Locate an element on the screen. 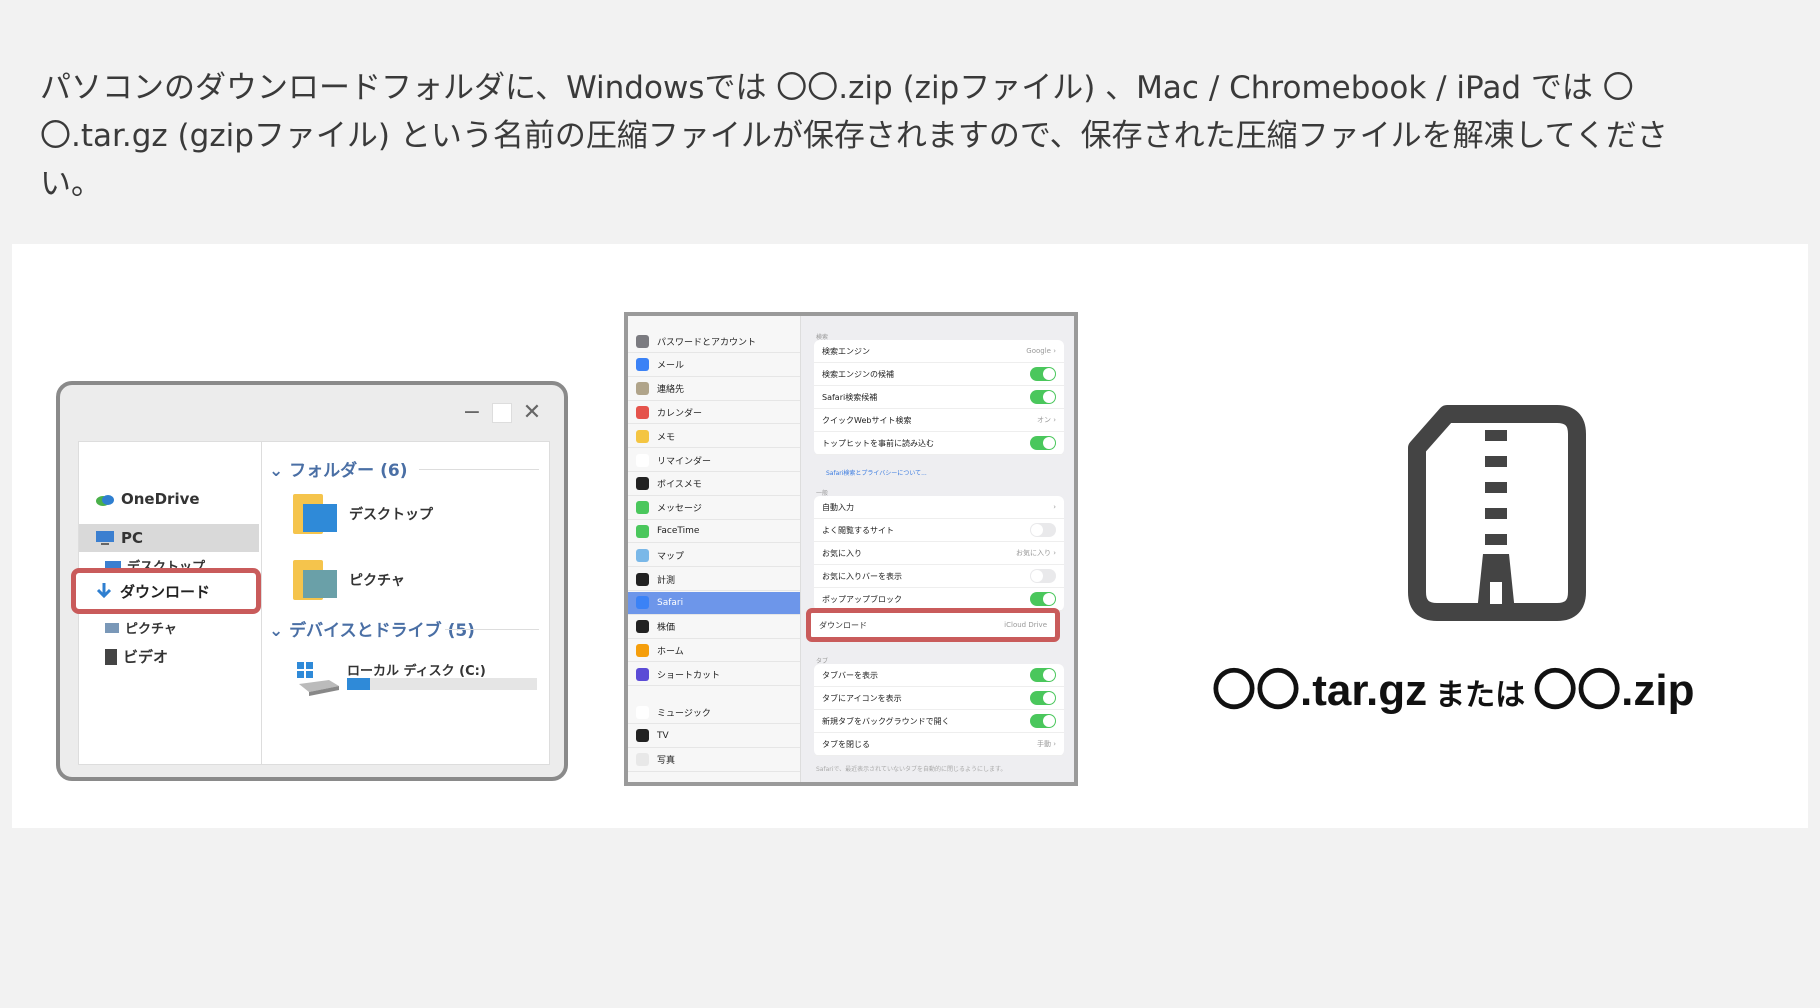  settings-row: 自動入力 › is located at coordinates (939, 507).